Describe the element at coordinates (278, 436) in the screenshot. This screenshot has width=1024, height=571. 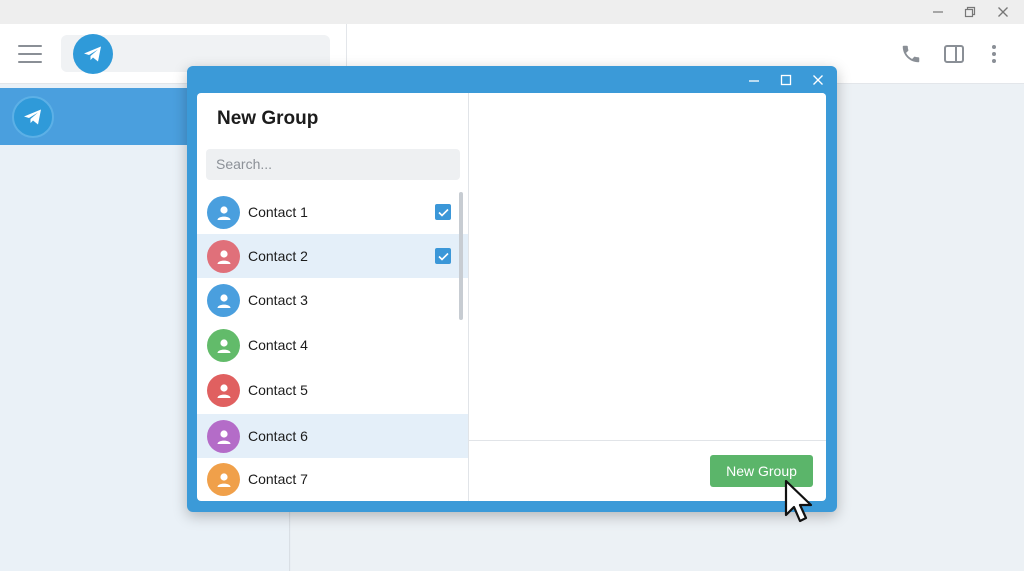
I see `contact-name: Contact 6` at that location.